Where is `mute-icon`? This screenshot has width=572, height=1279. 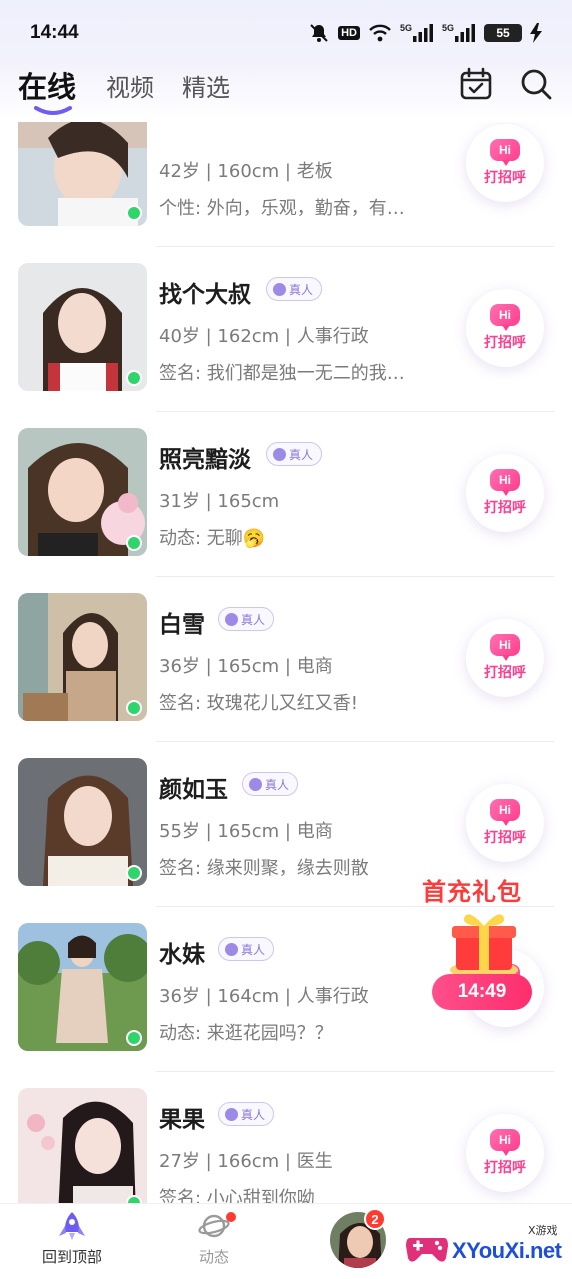
mute-icon is located at coordinates (319, 33).